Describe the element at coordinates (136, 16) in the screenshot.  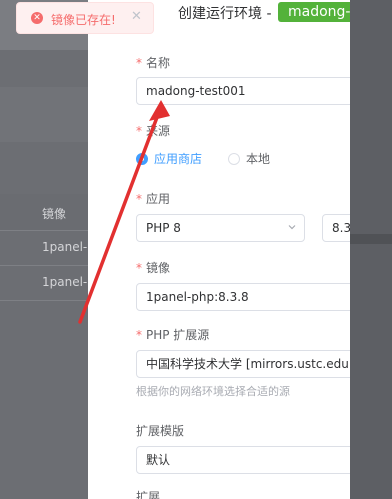
I see `close-icon: ✕` at that location.